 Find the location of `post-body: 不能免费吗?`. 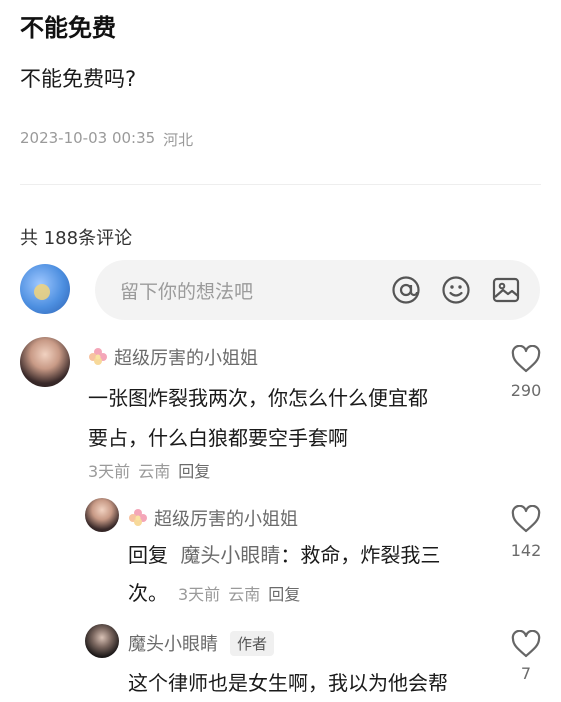

post-body: 不能免费吗? is located at coordinates (78, 79).